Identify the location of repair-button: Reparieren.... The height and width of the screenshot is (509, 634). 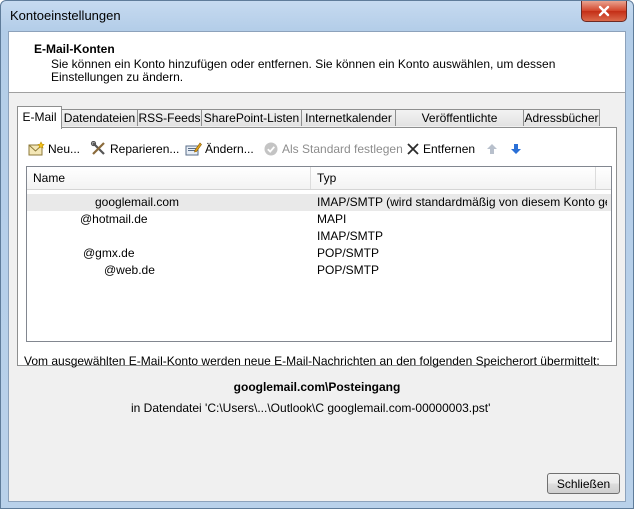
(134, 149).